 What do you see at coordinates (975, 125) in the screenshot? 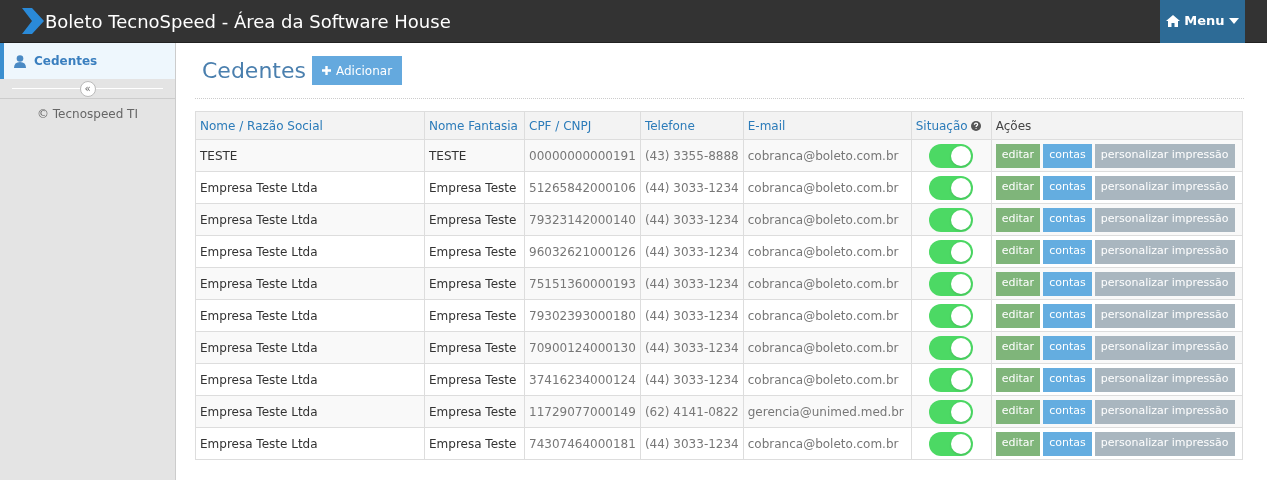
I see `help-icon` at bounding box center [975, 125].